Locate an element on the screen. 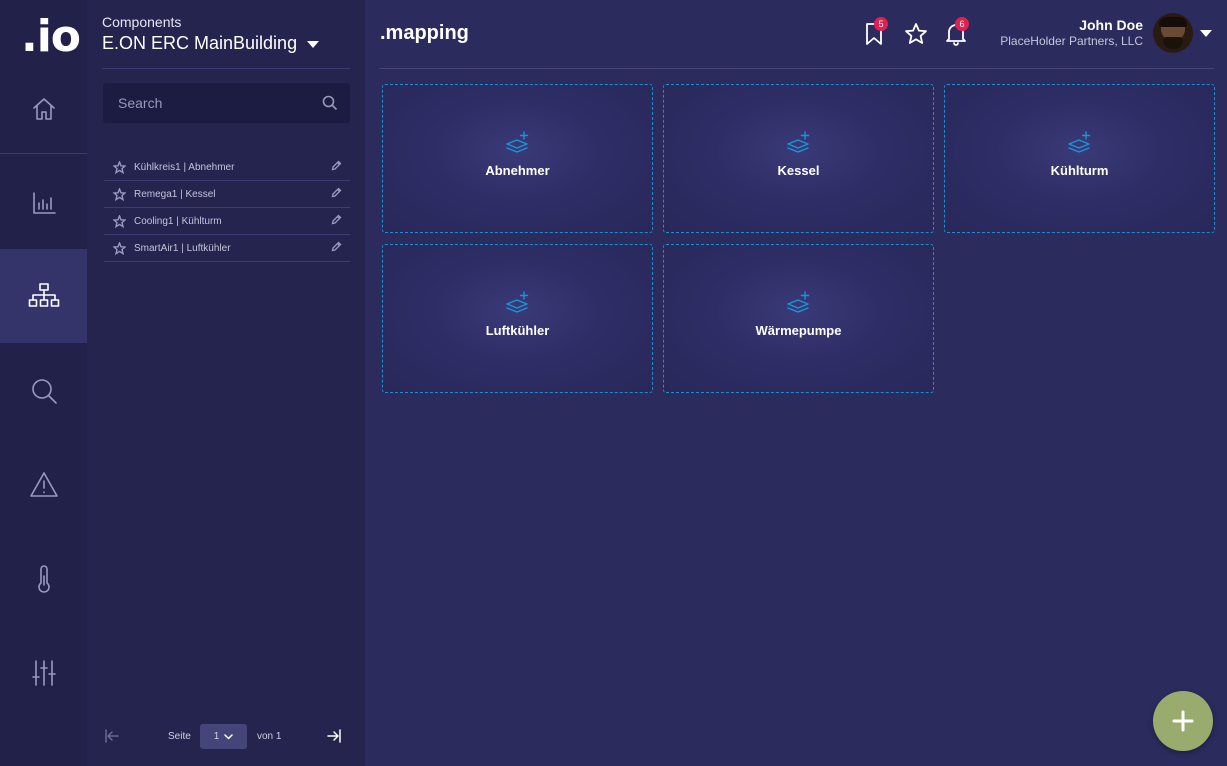 The width and height of the screenshot is (1227, 766). avatar is located at coordinates (1173, 33).